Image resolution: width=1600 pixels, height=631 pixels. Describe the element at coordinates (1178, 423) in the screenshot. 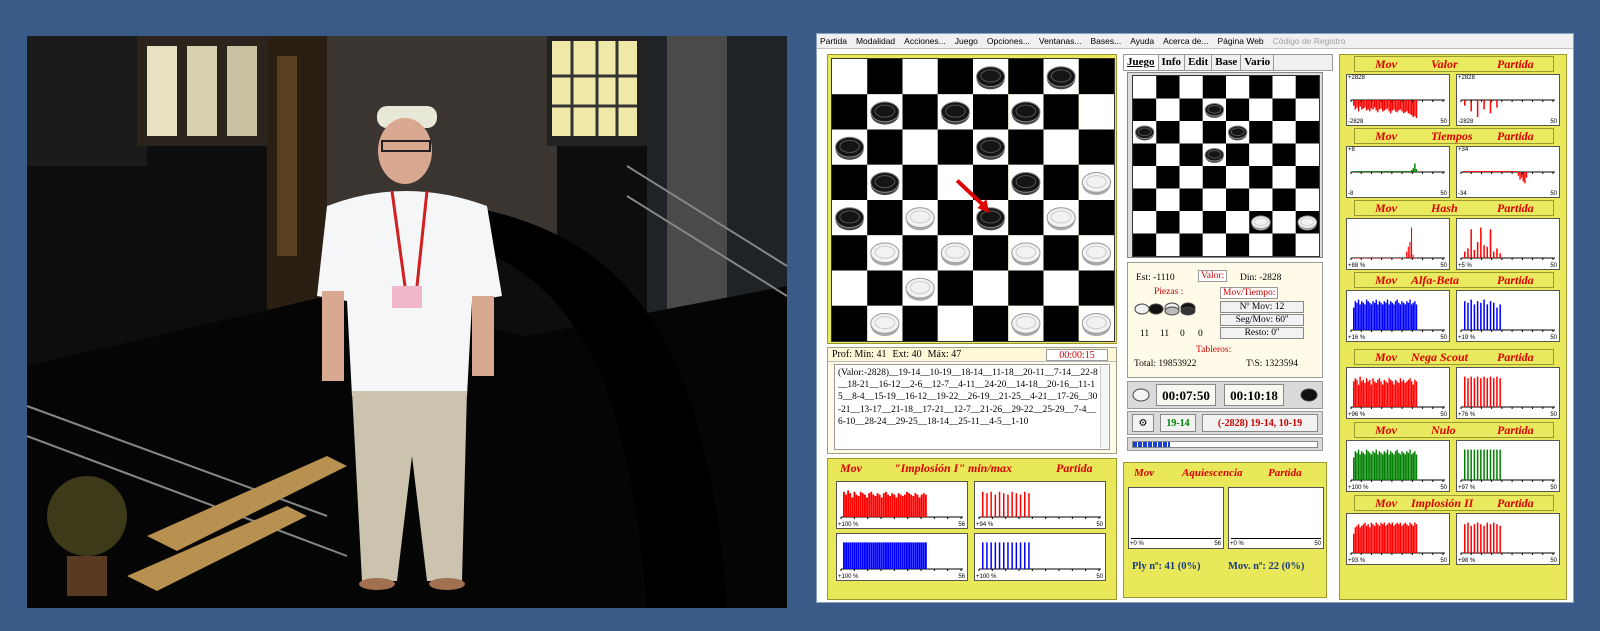

I see `current-move-button: 19-14` at that location.